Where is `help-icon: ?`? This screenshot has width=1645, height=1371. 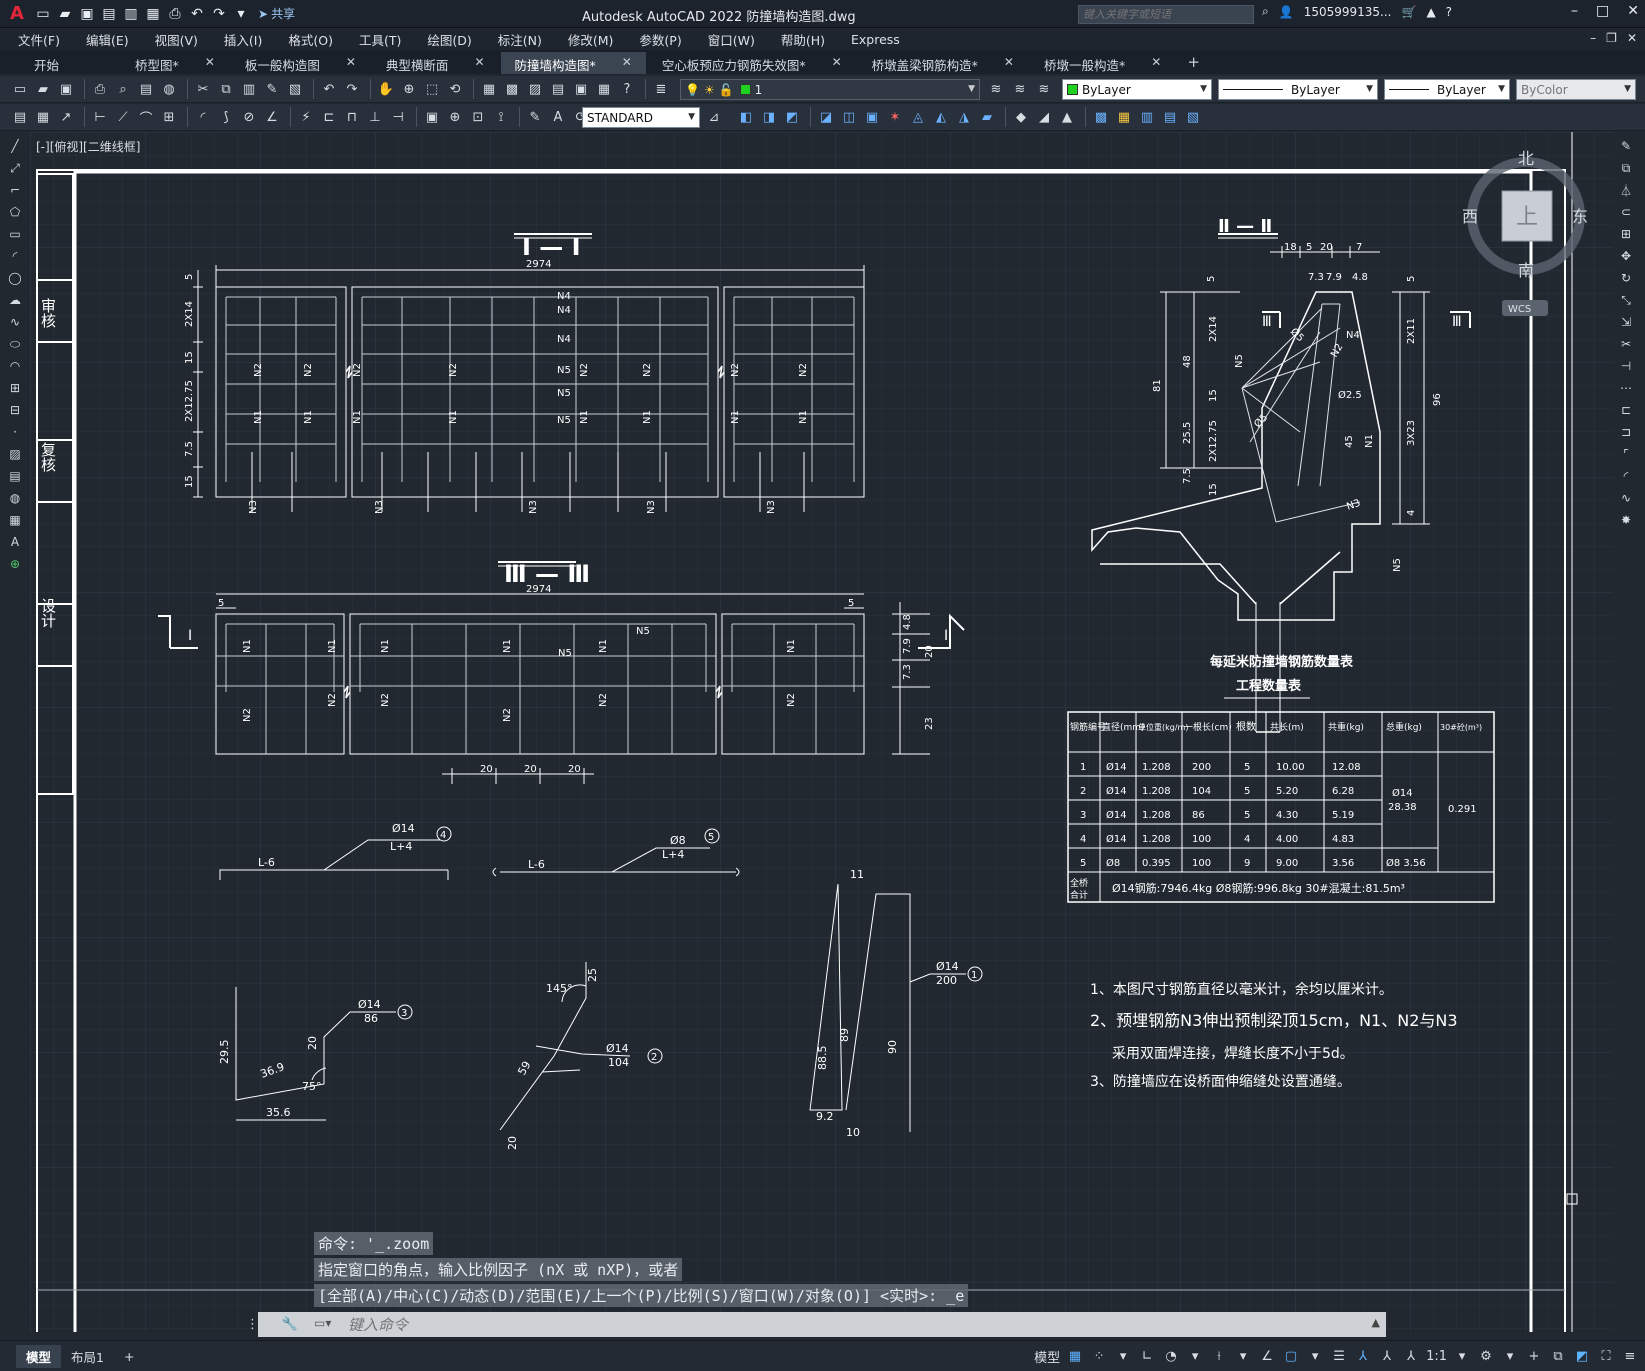 help-icon: ? is located at coordinates (1449, 12).